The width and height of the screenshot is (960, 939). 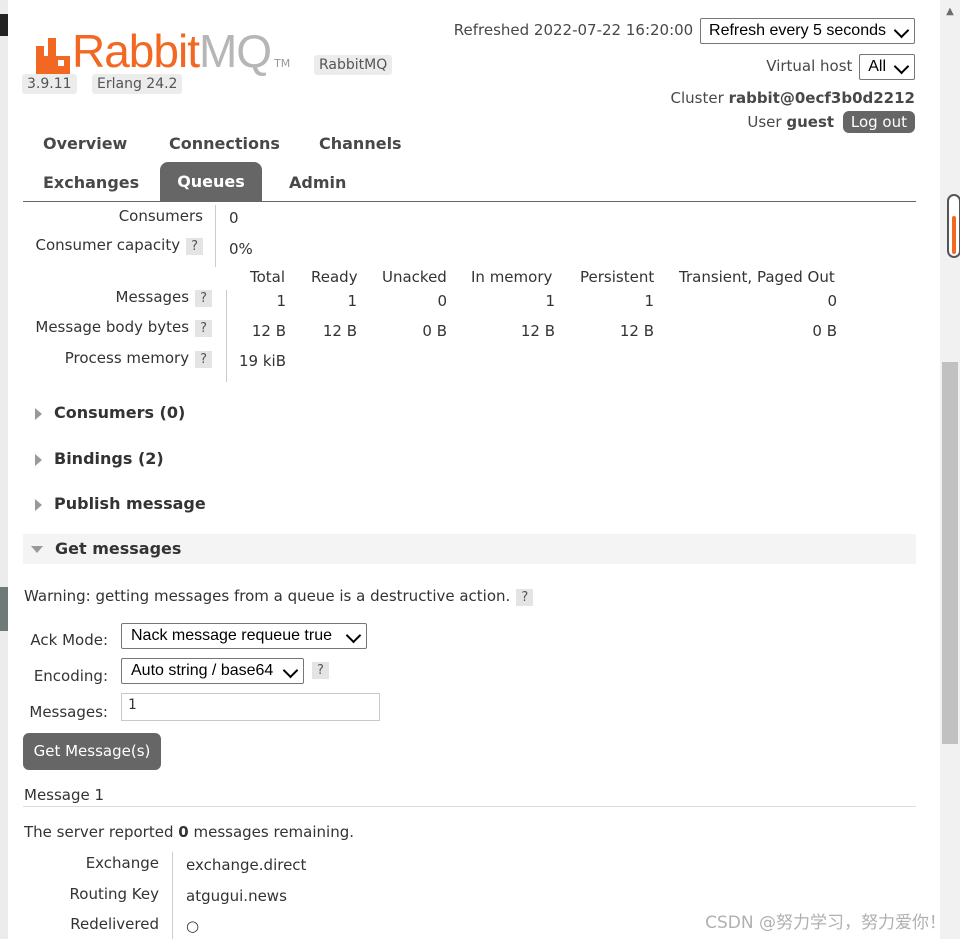 I want to click on encoding-select: Auto string / base64, so click(x=213, y=671).